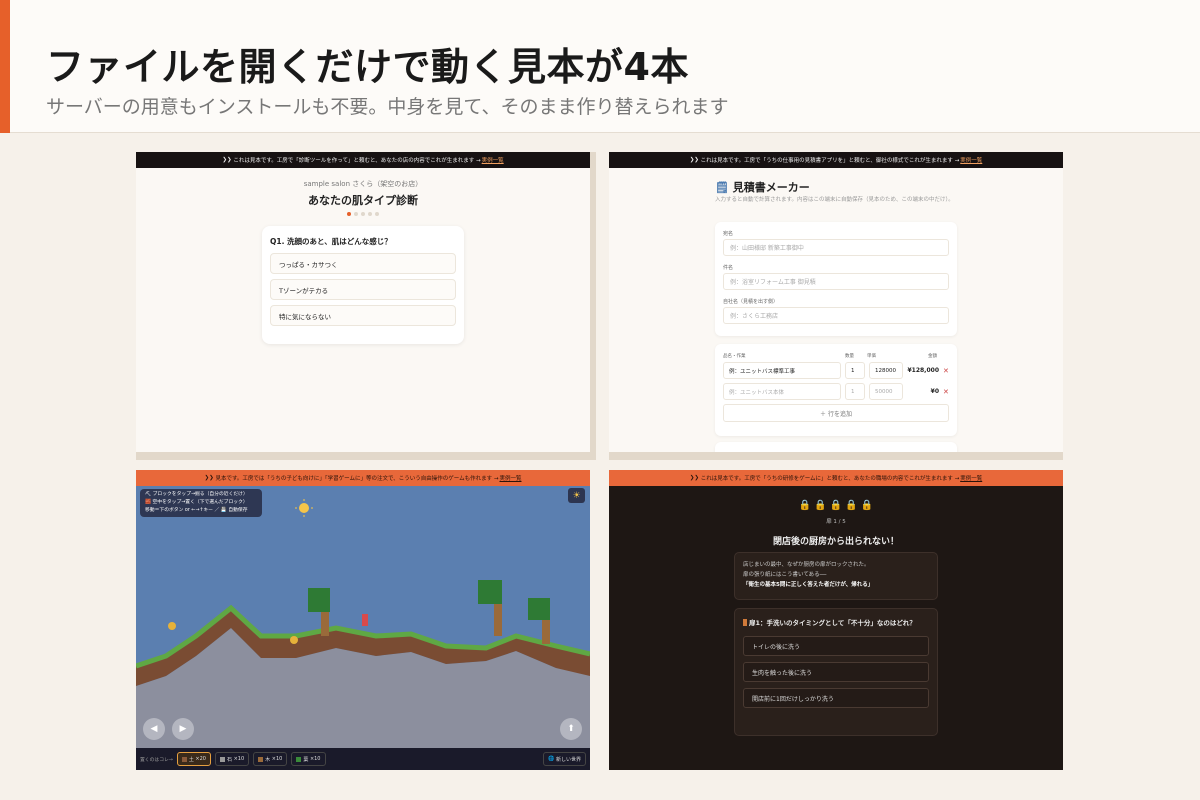 This screenshot has width=1200, height=800. I want to click on totals-card, so click(836, 447).